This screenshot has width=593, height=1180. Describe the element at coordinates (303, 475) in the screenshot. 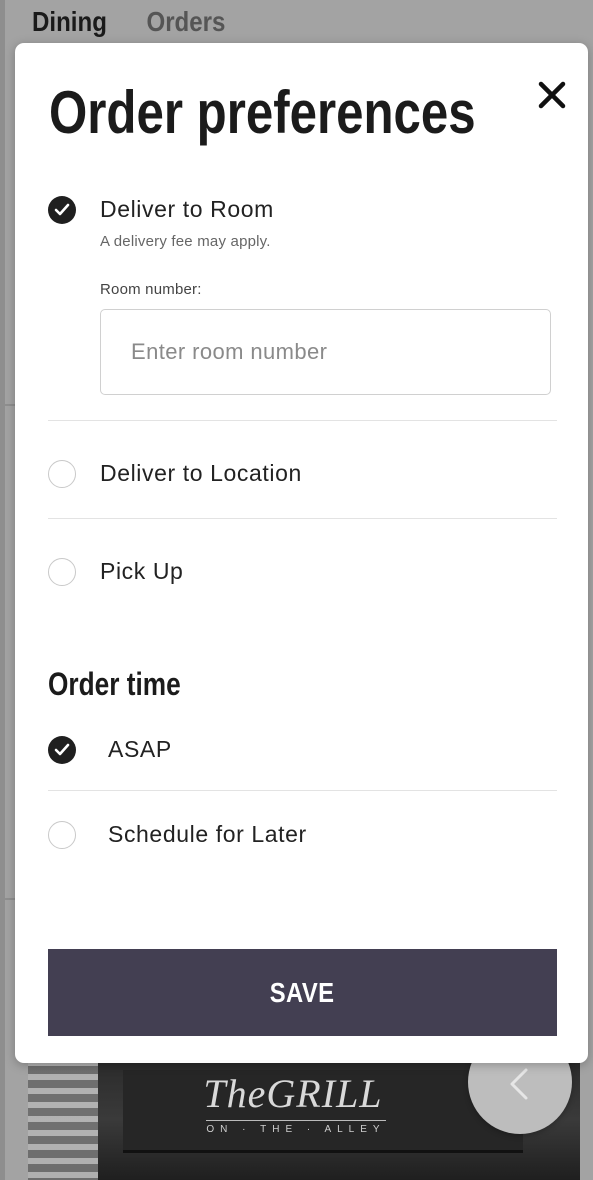

I see `option-deliver-to-location: Deliver to Location` at that location.